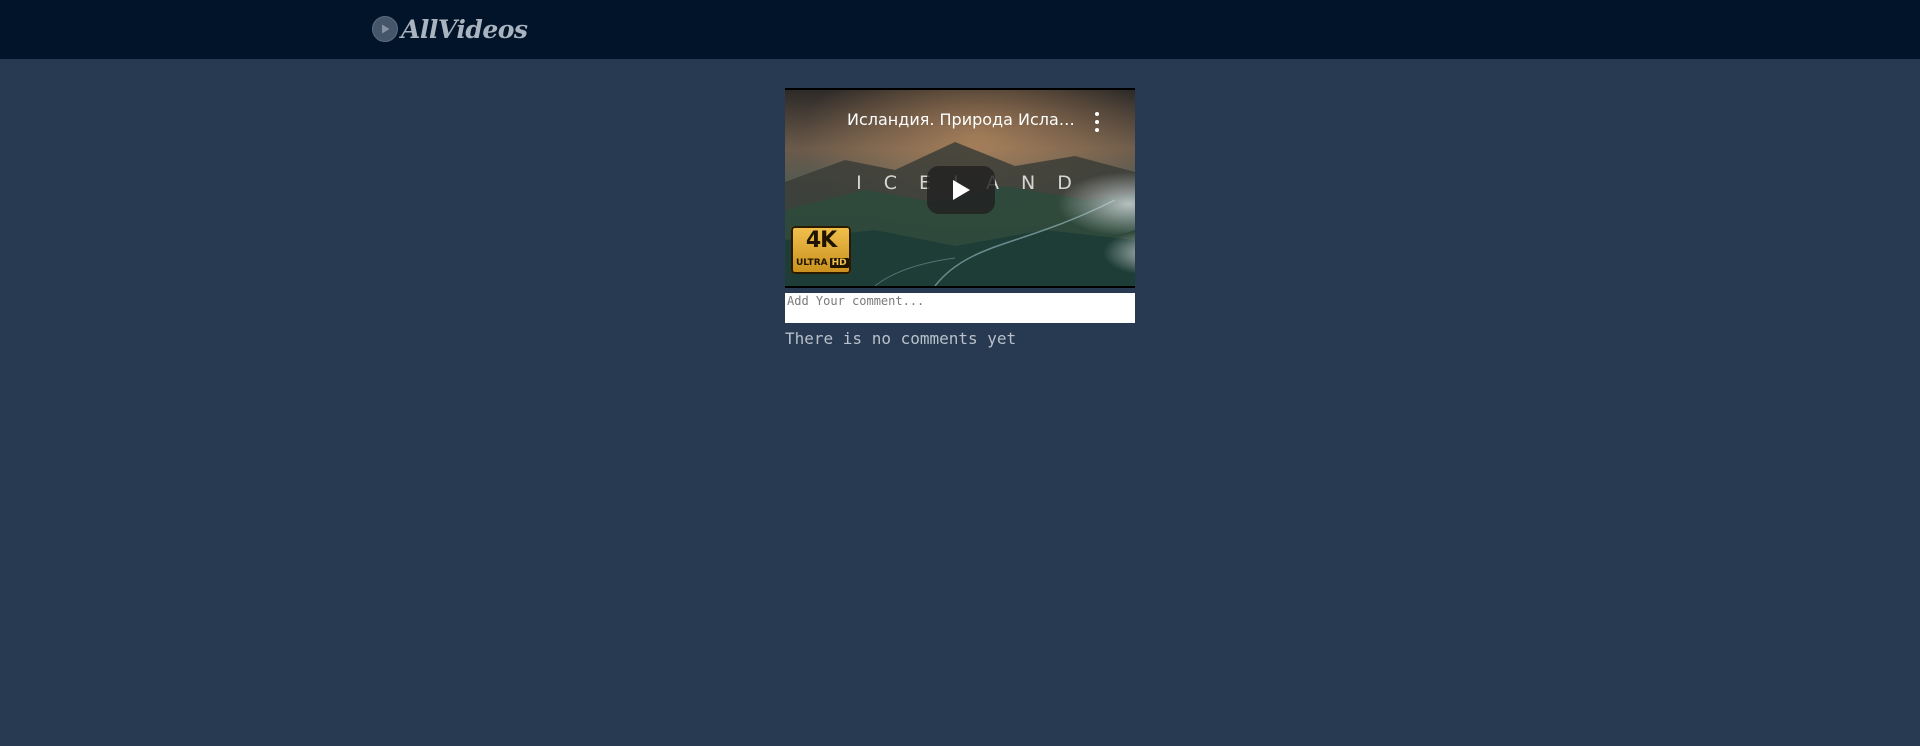 The height and width of the screenshot is (746, 1920). Describe the element at coordinates (960, 308) in the screenshot. I see `comment-input` at that location.